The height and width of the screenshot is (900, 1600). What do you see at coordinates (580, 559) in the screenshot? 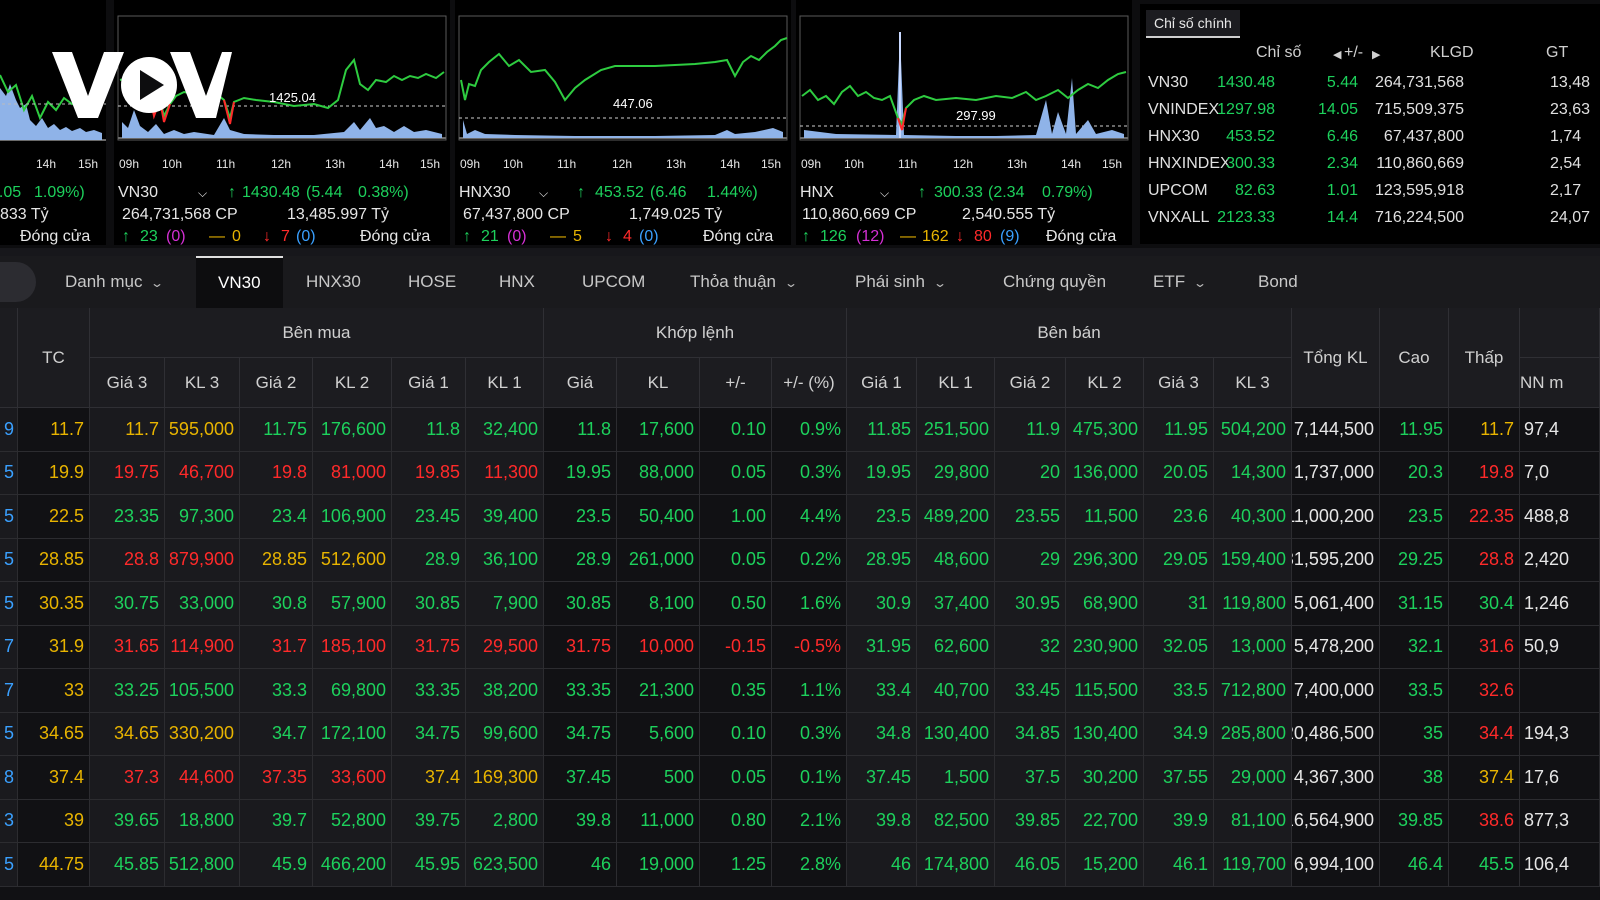
I see `cell: 28.9` at bounding box center [580, 559].